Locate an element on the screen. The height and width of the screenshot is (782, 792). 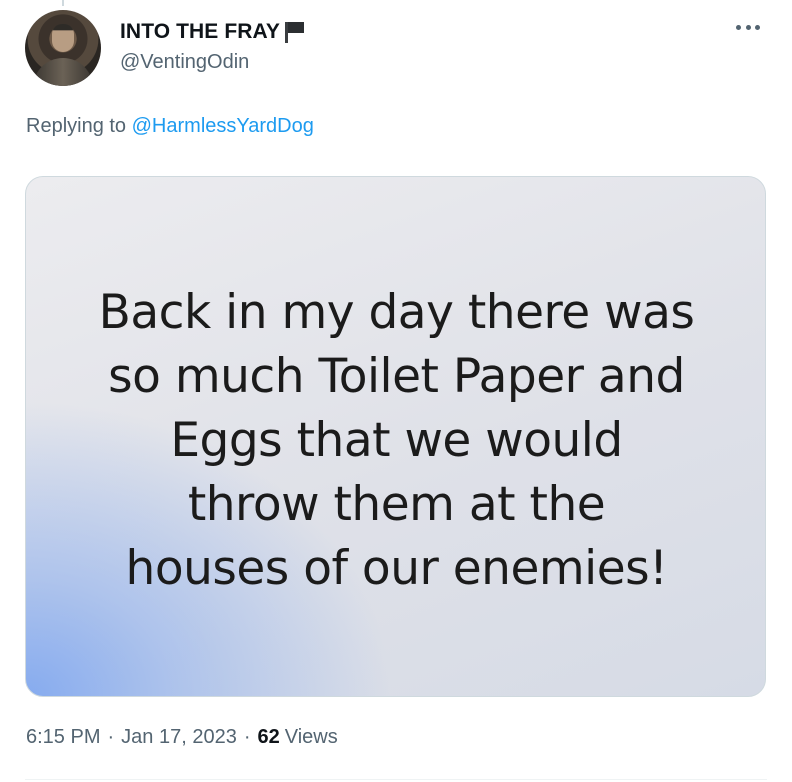
tweet-date: Jan 17, 2023 is located at coordinates (179, 737).